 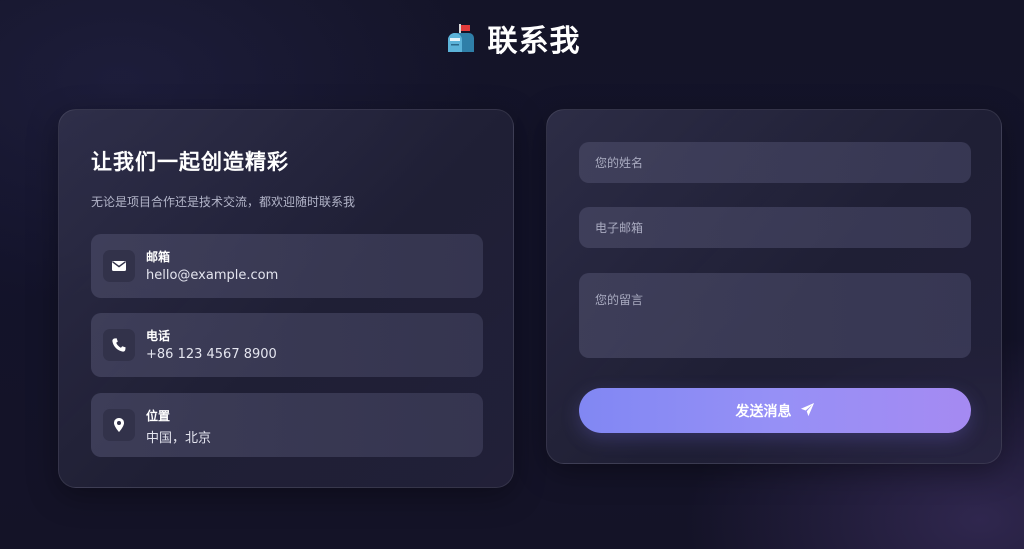 I want to click on phone-icon, so click(x=119, y=345).